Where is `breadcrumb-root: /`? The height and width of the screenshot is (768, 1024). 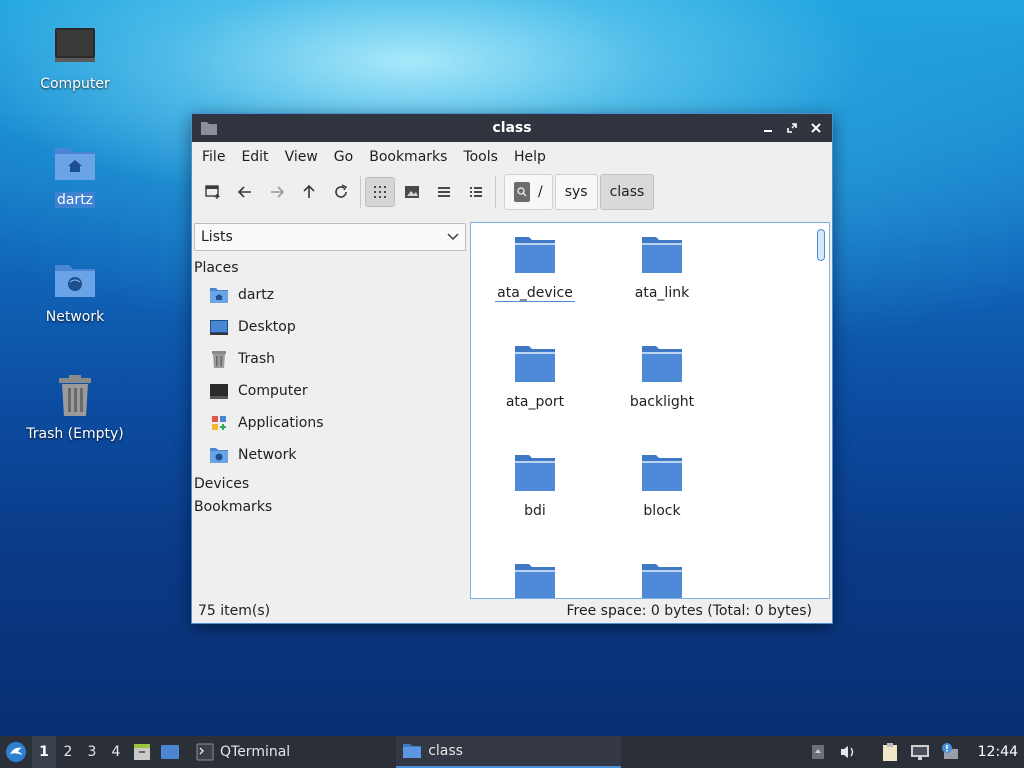
breadcrumb-root: / is located at coordinates (528, 192).